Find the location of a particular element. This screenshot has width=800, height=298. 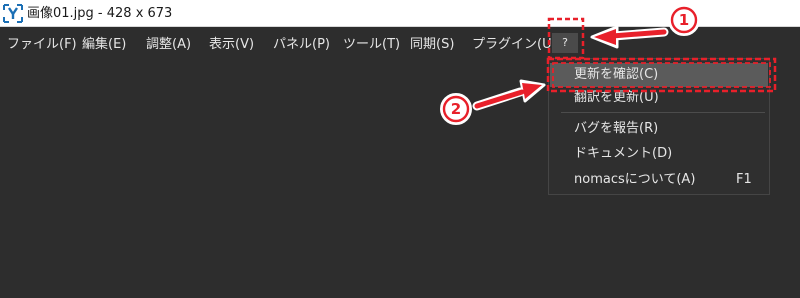

nomacs-app-icon is located at coordinates (13, 13).